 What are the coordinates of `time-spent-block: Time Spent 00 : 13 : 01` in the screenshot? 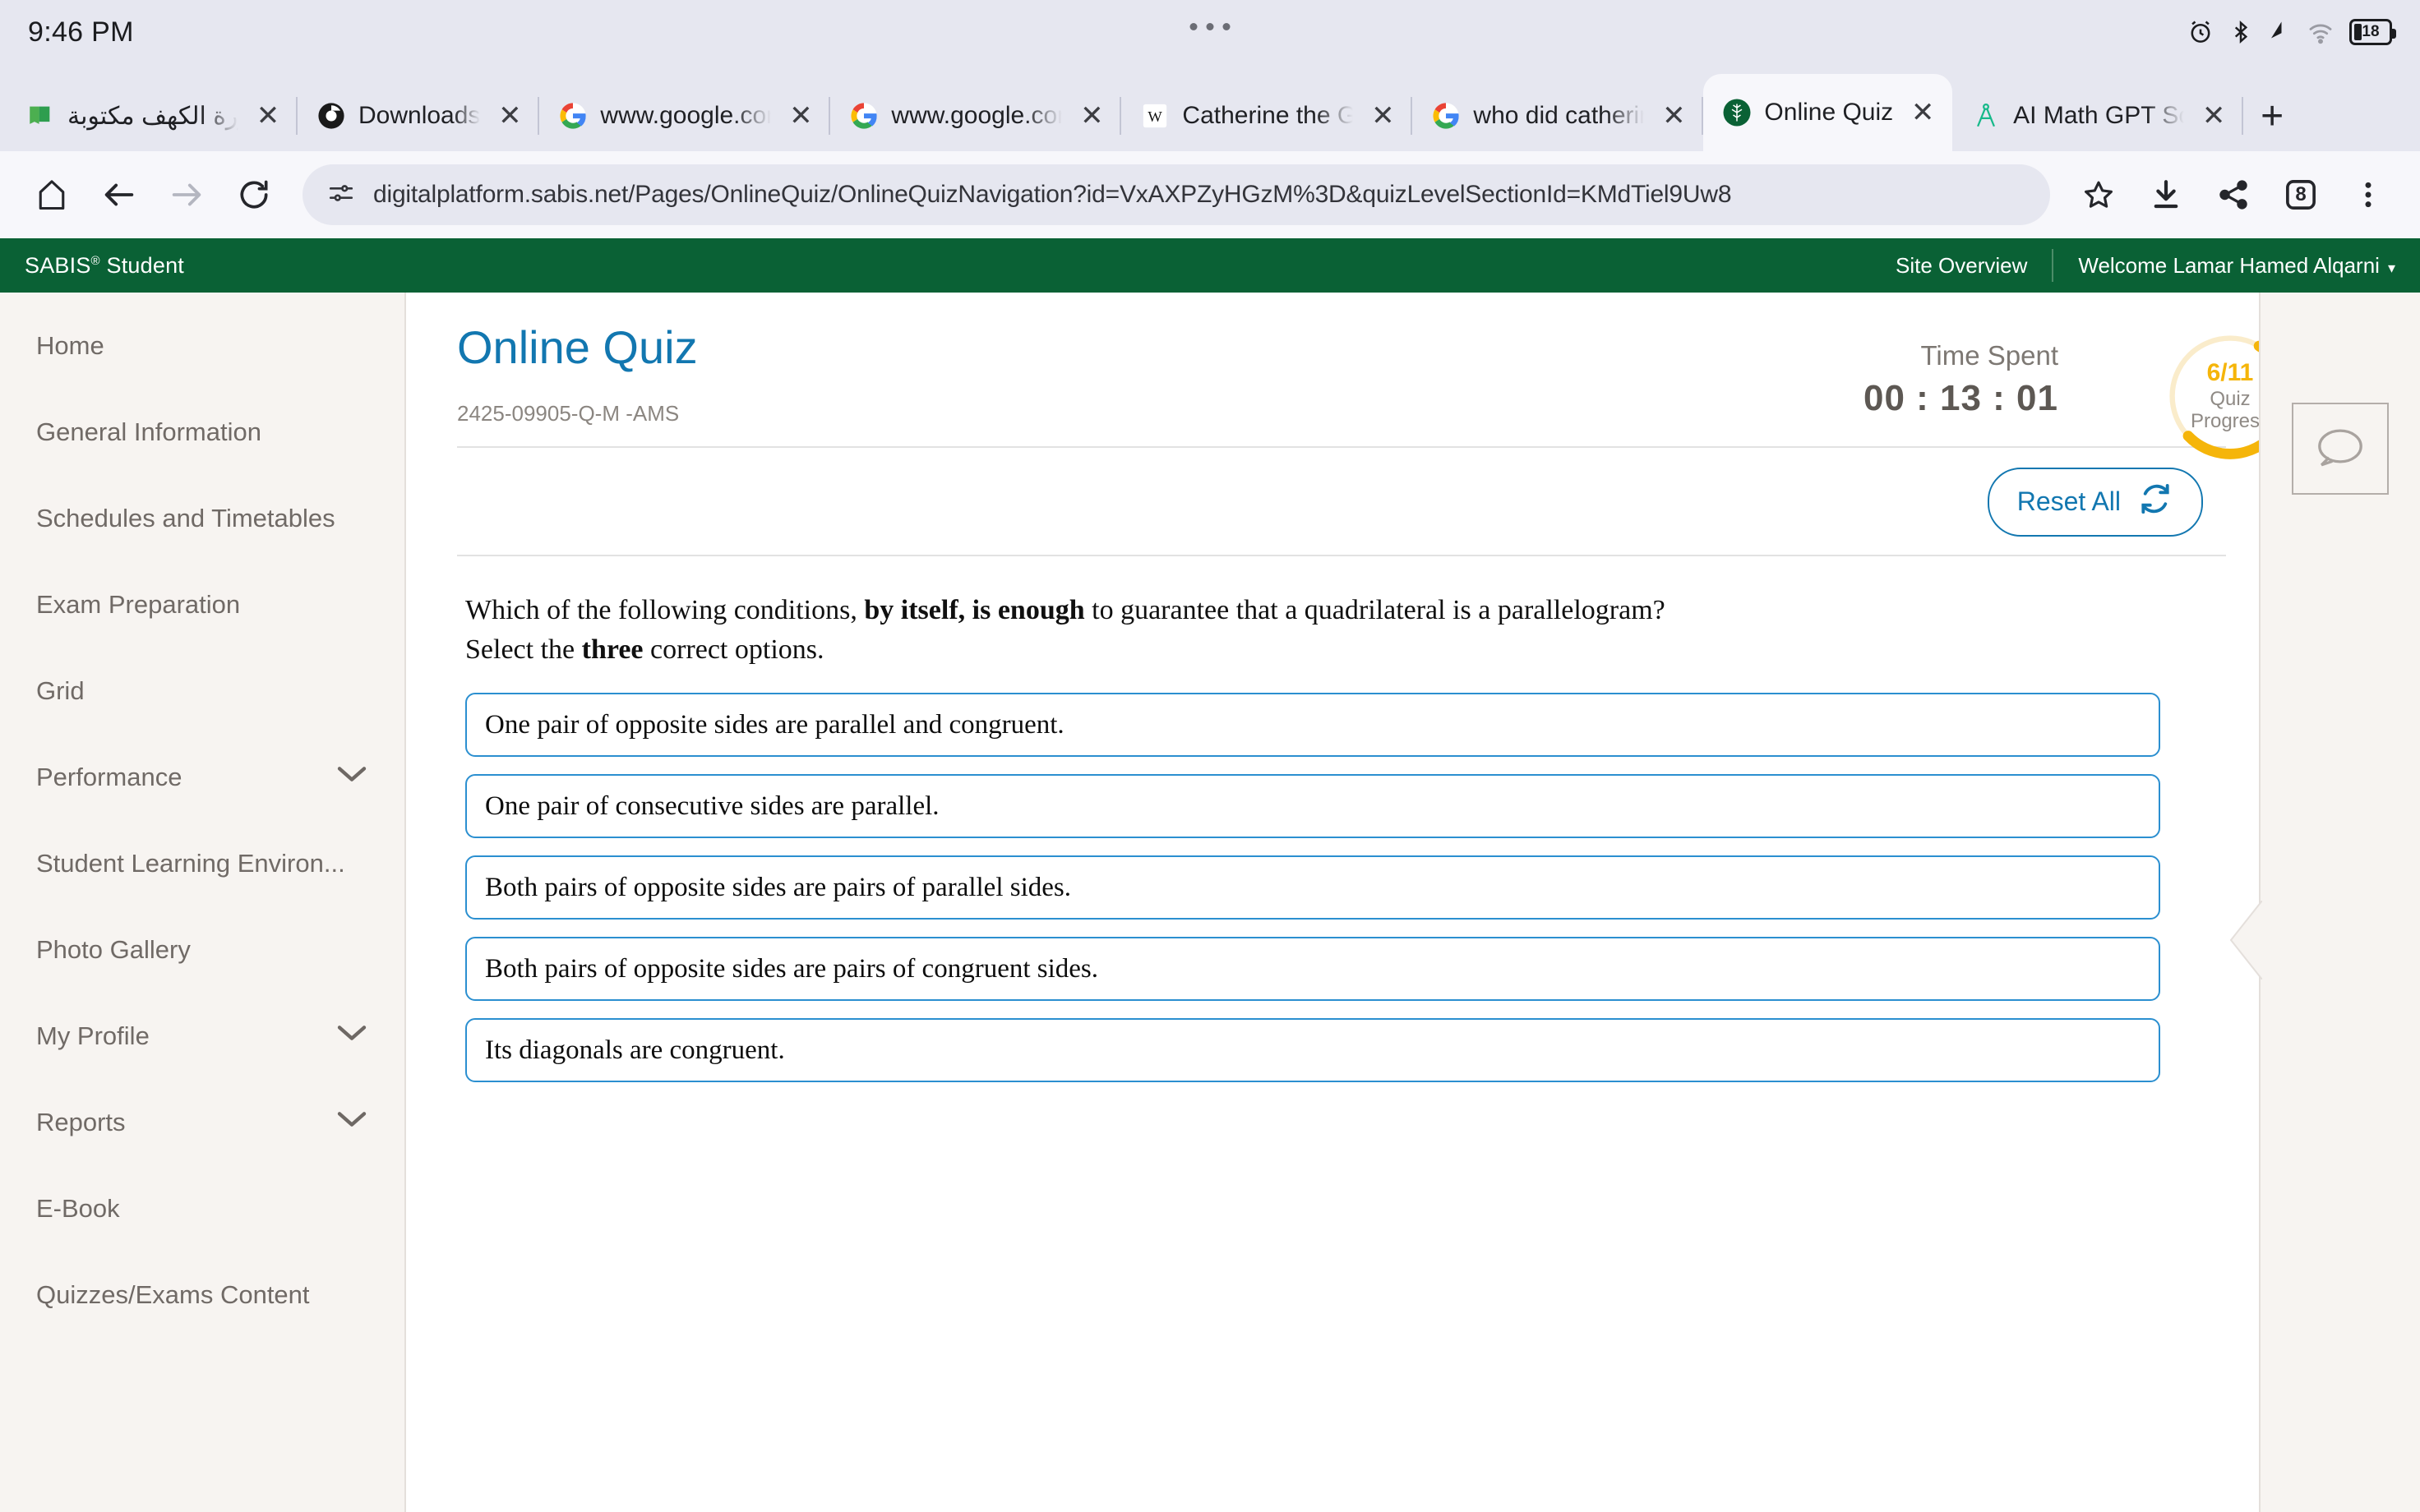 It's located at (1972, 371).